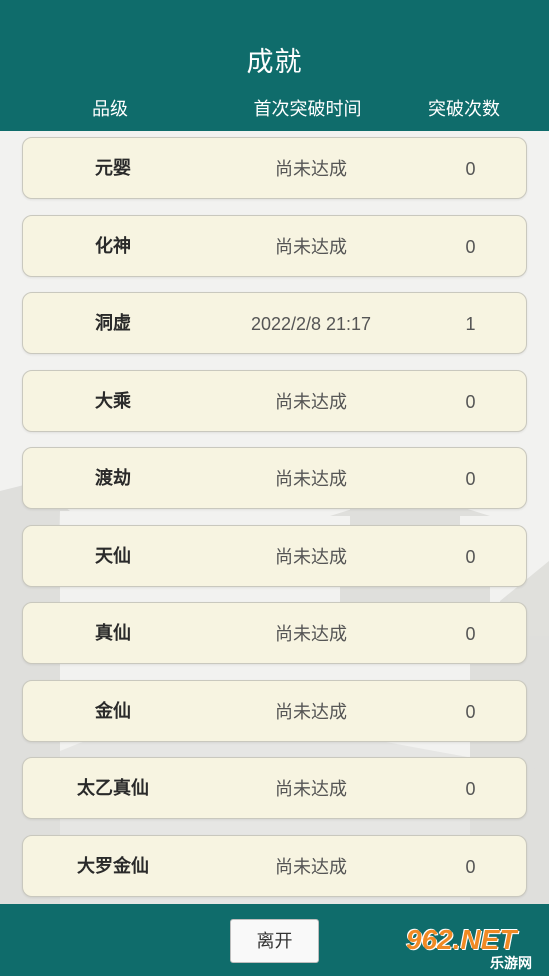 This screenshot has width=549, height=976. I want to click on watermark-logo: 962.NET, so click(461, 939).